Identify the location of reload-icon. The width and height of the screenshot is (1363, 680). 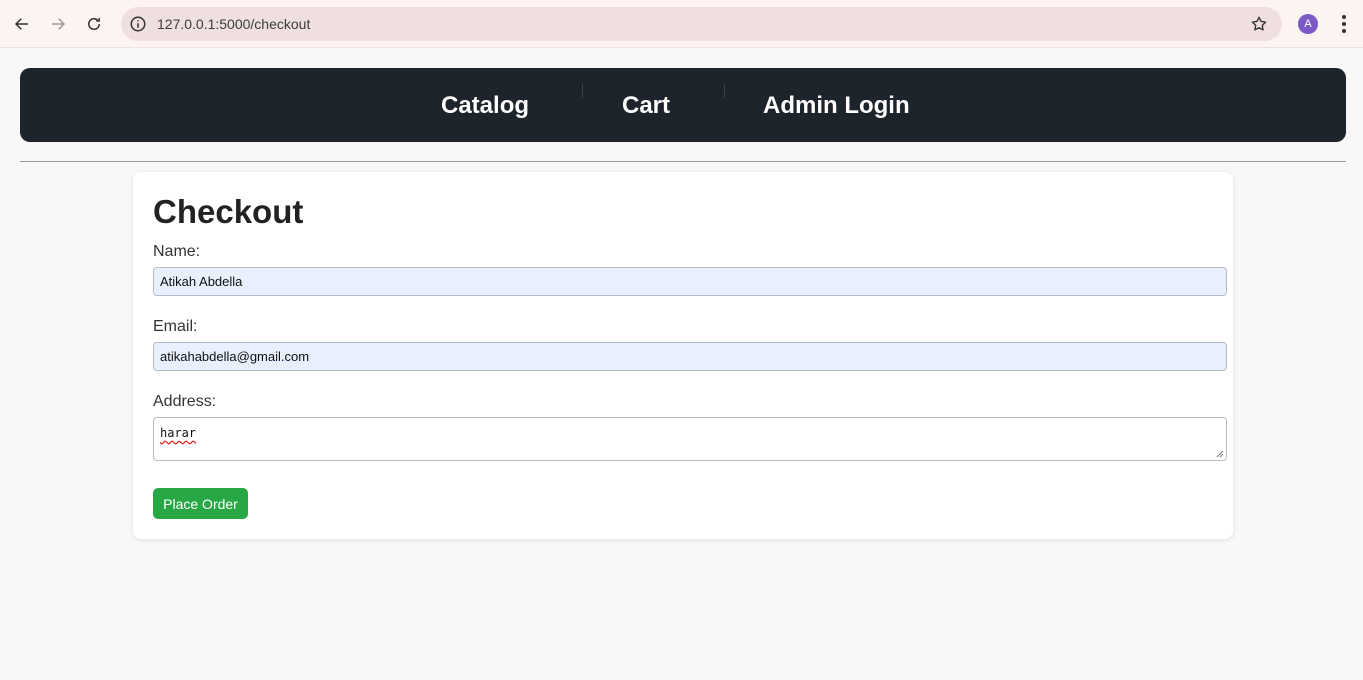
(94, 24).